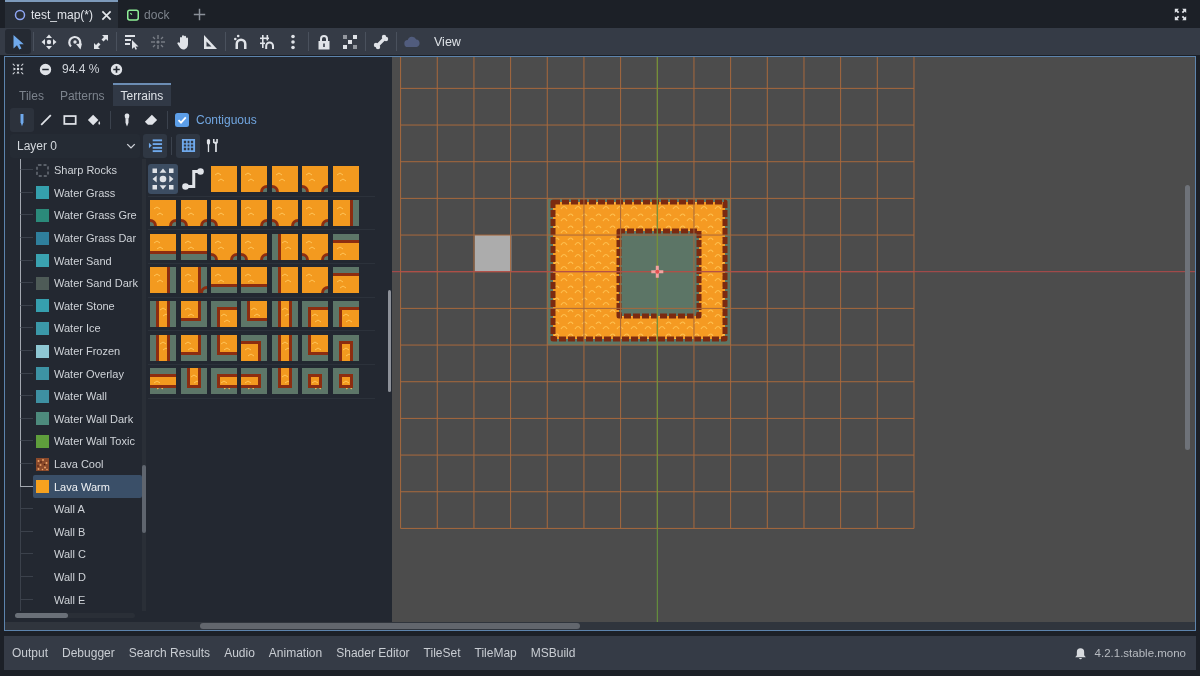 The width and height of the screenshot is (1200, 676). I want to click on bottom-panel-tab: Audio, so click(239, 653).